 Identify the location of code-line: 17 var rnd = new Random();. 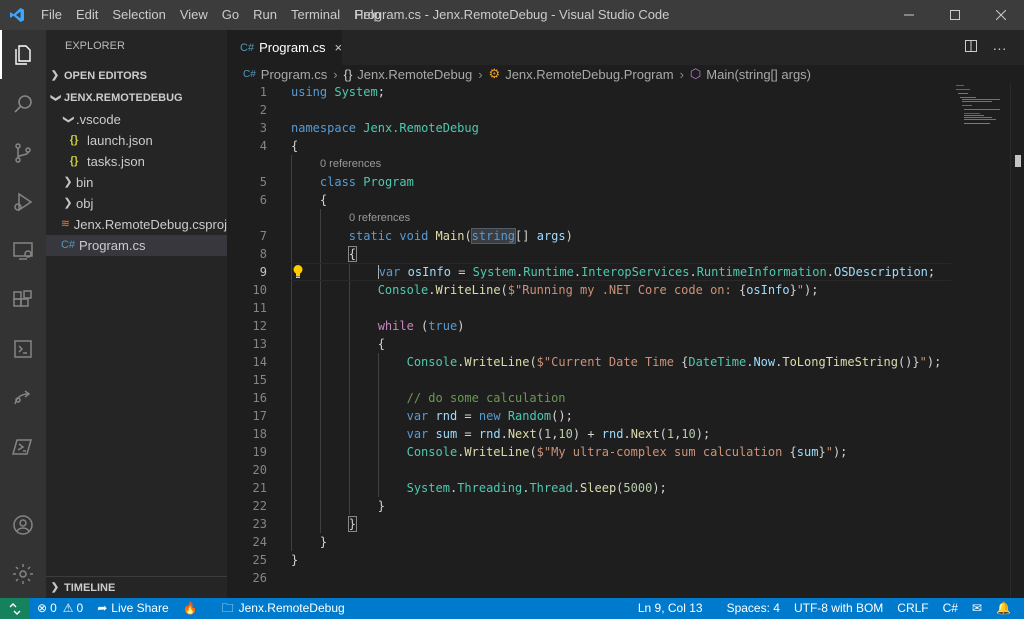
(589, 416).